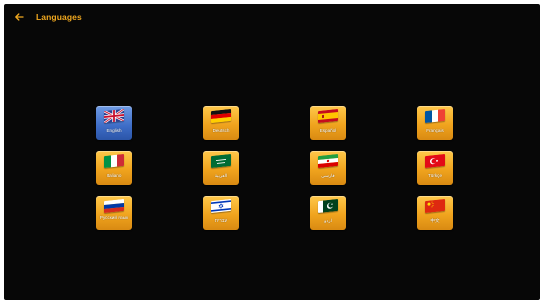 This screenshot has width=544, height=304. I want to click on language-tile-farsi: فارسی, so click(328, 168).